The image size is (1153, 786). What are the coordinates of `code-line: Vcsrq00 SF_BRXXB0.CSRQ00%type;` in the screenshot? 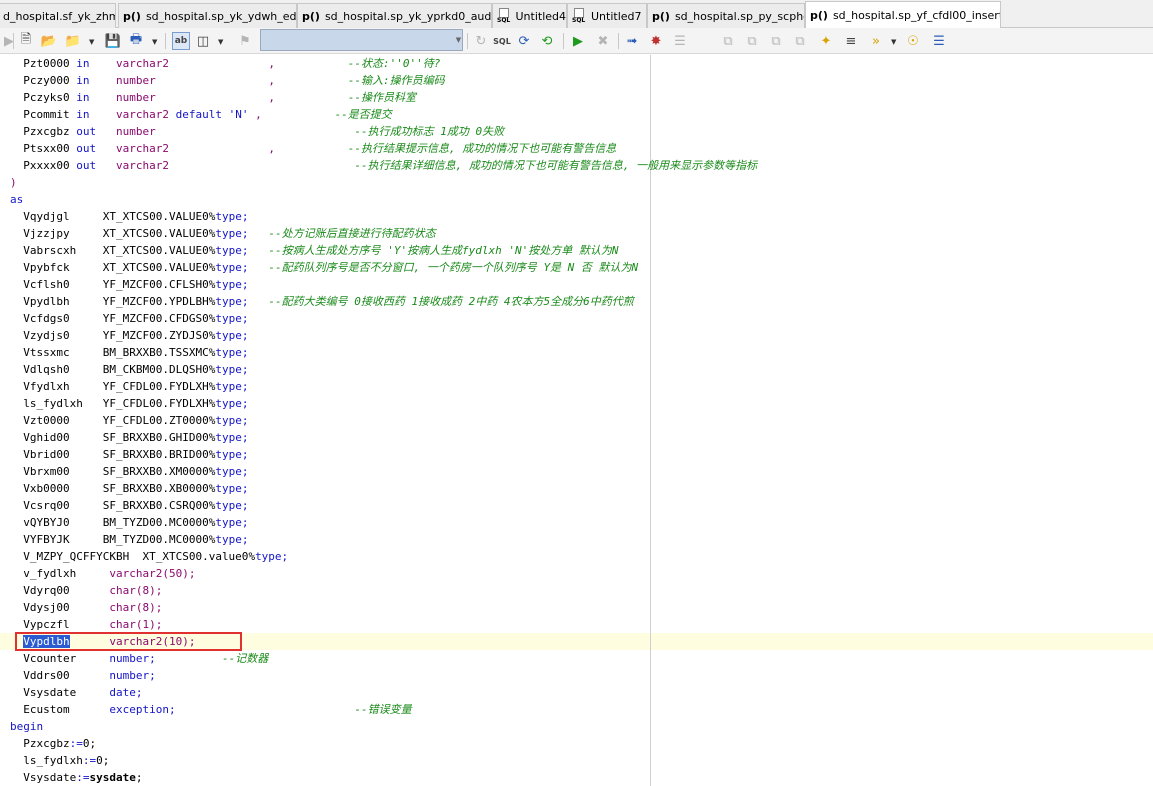 It's located at (136, 505).